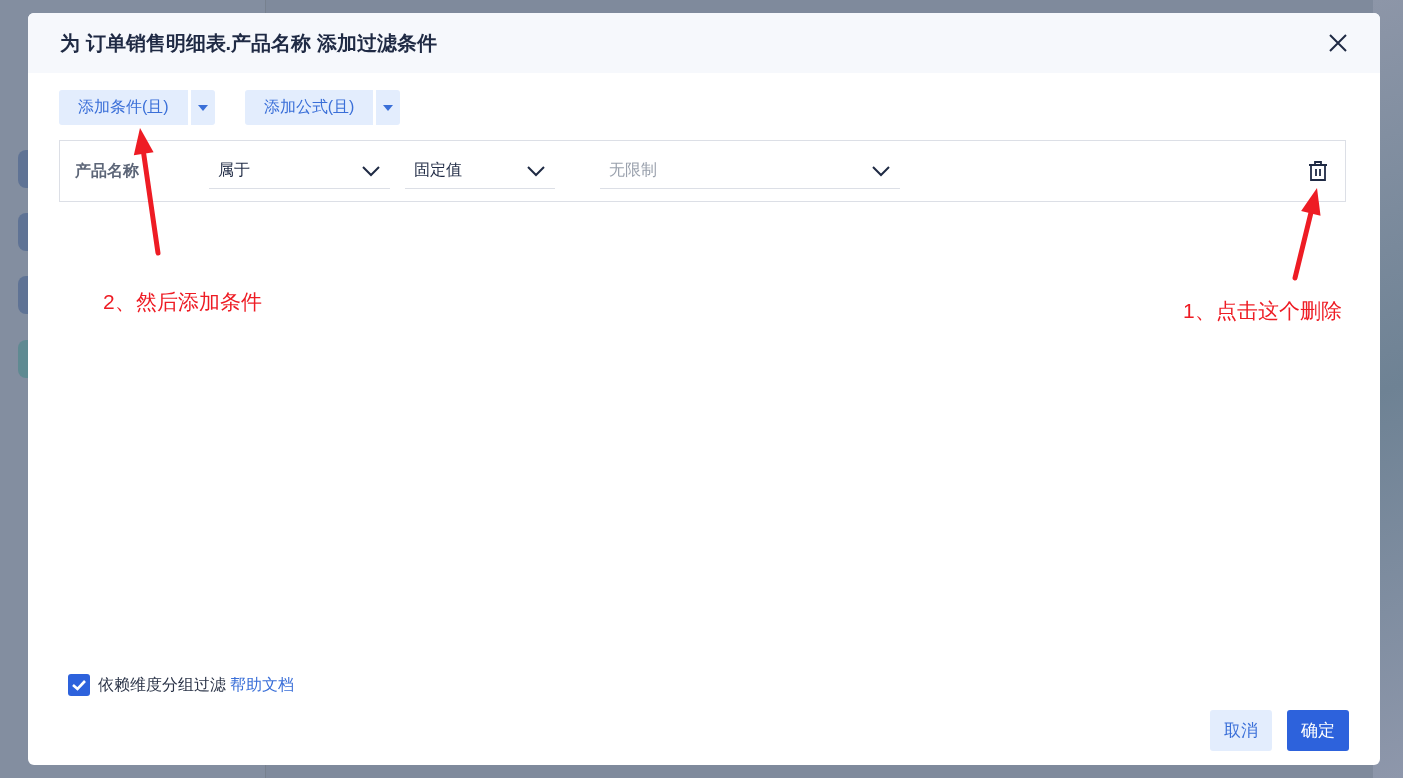  I want to click on annotation-text: 2、然后添加条件, so click(182, 302).